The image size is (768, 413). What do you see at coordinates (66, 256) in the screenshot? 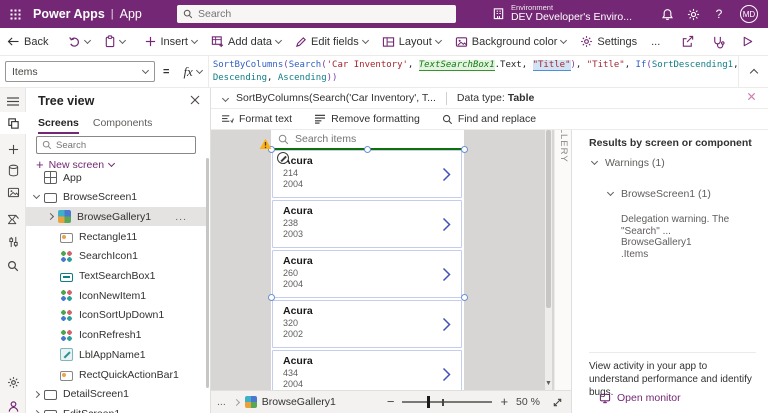
I see `icon-icon` at bounding box center [66, 256].